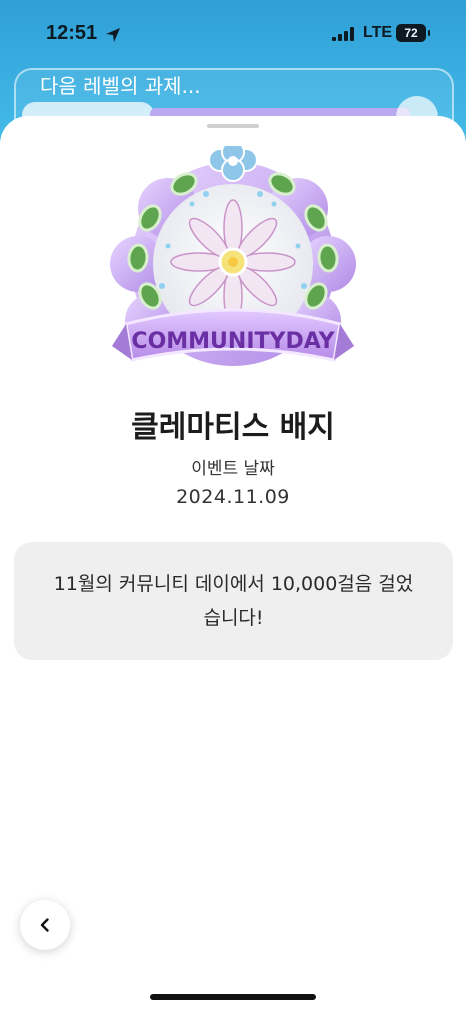  I want to click on badge-description-card: 11월의 커뮤니티 데이에서 10,000걸음 걸었습니다!, so click(233, 601).